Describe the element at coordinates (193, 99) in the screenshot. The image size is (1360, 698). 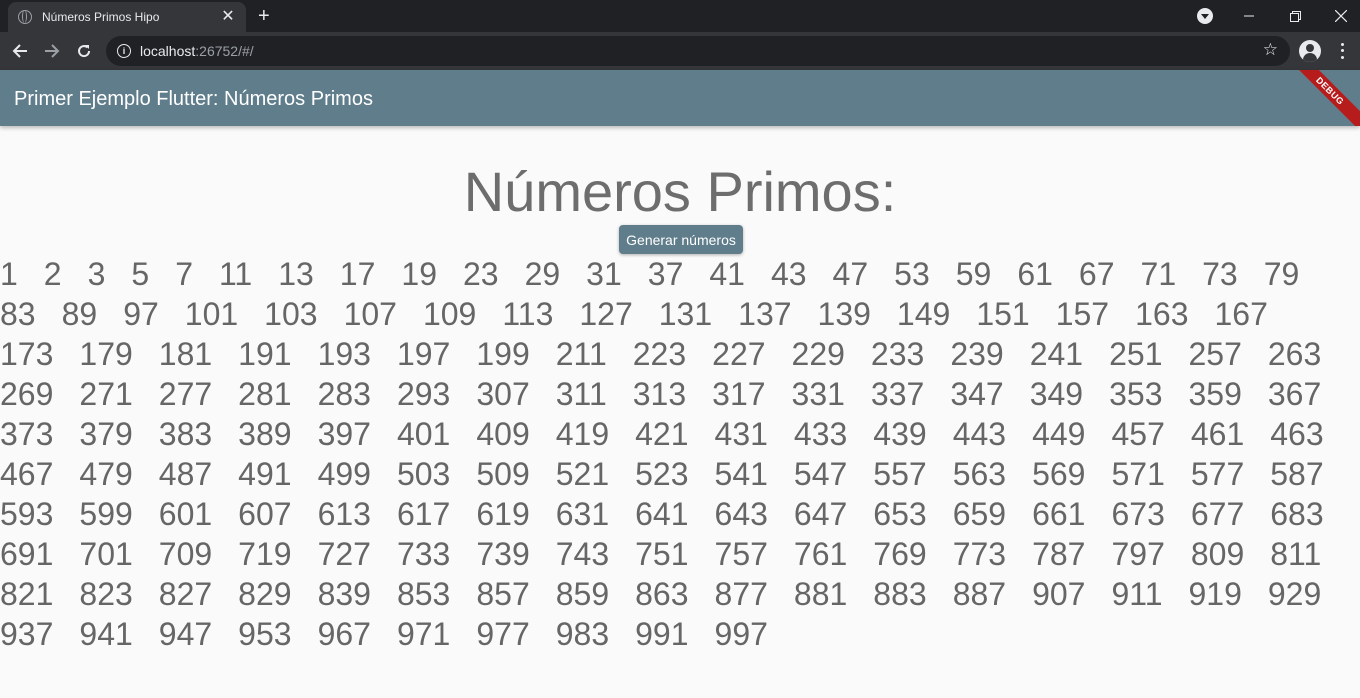
I see `app-title: Primer Ejemplo Flutter: Números Primos` at that location.